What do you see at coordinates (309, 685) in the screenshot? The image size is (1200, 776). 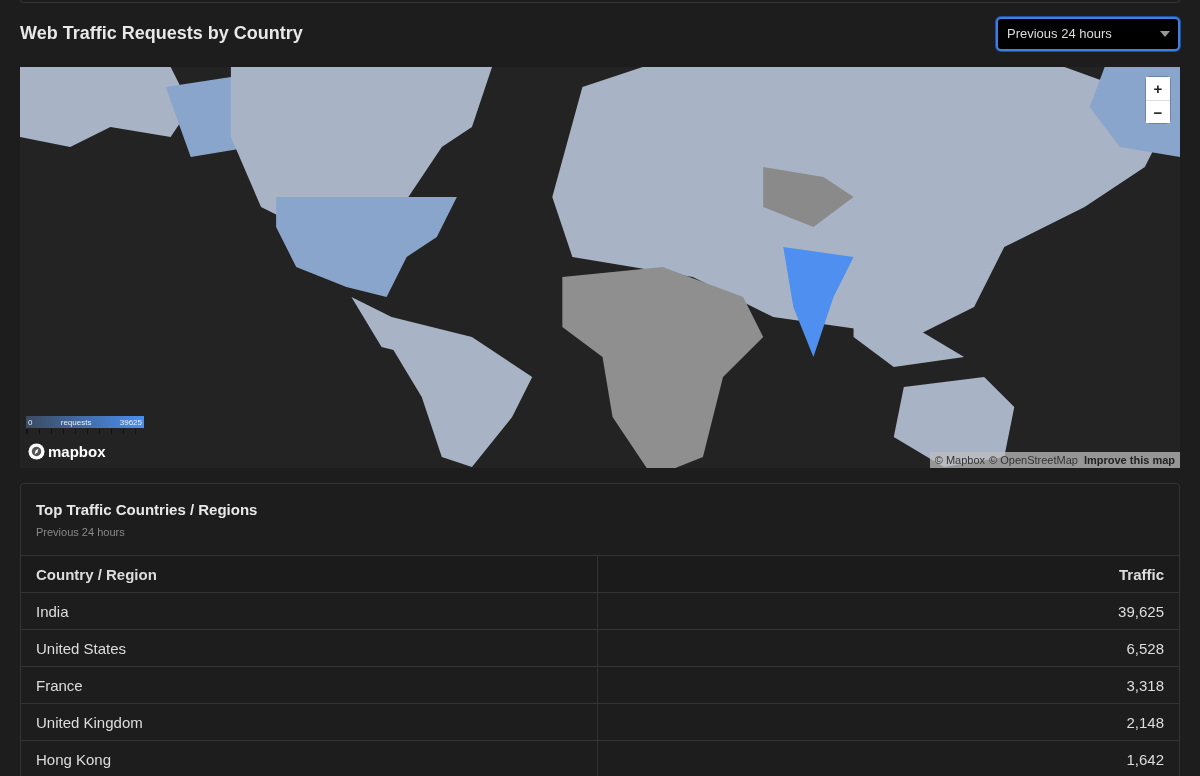 I see `country-cell: France` at bounding box center [309, 685].